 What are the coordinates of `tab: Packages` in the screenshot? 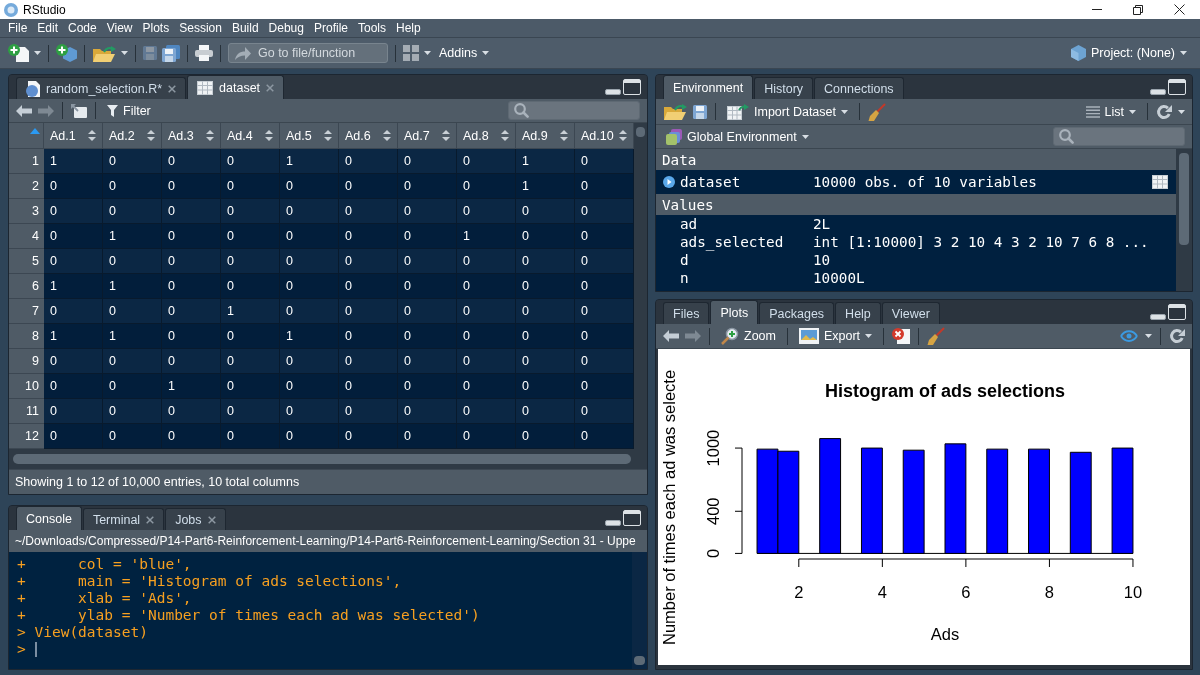 It's located at (797, 313).